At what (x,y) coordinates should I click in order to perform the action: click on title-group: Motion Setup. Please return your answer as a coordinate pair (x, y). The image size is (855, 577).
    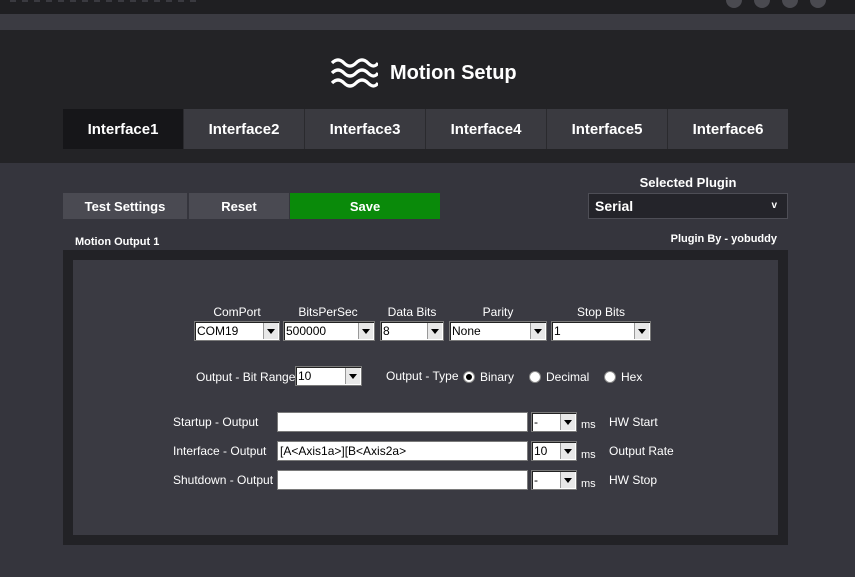
    Looking at the image, I should click on (423, 73).